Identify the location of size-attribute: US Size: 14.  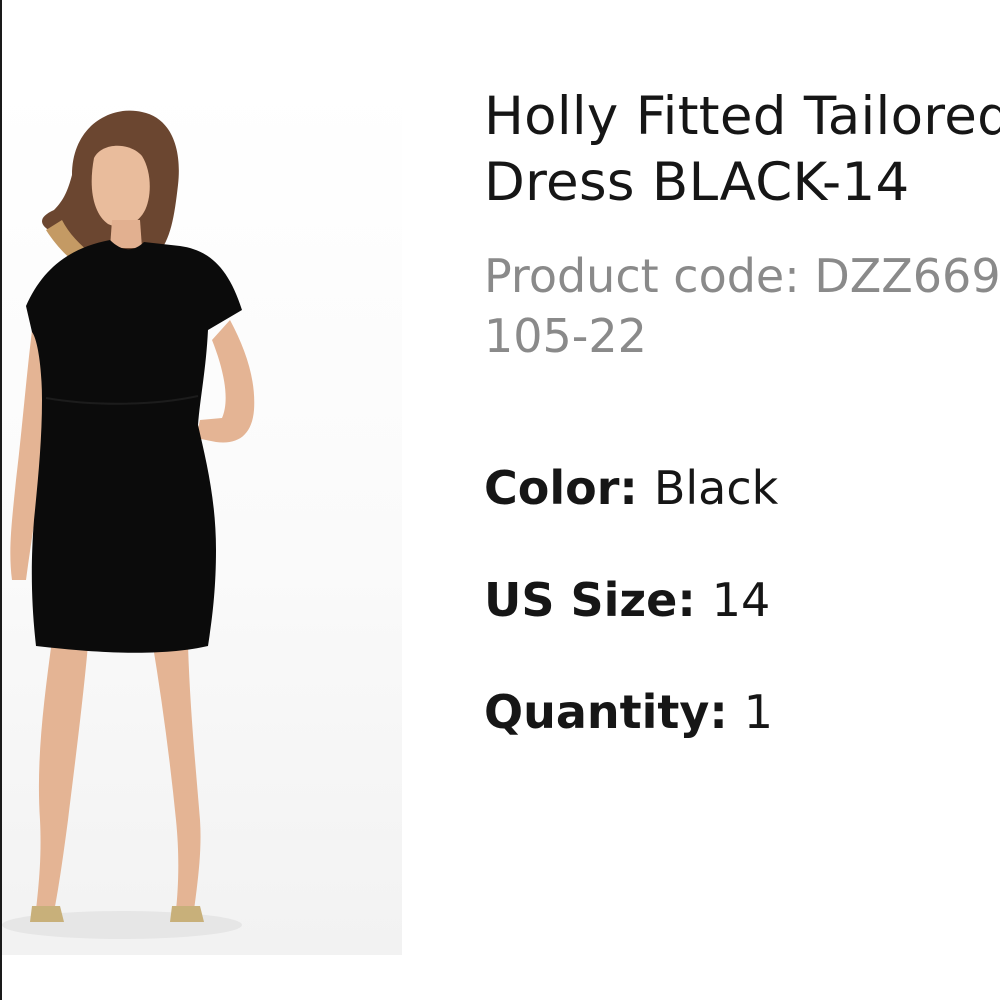
(627, 600).